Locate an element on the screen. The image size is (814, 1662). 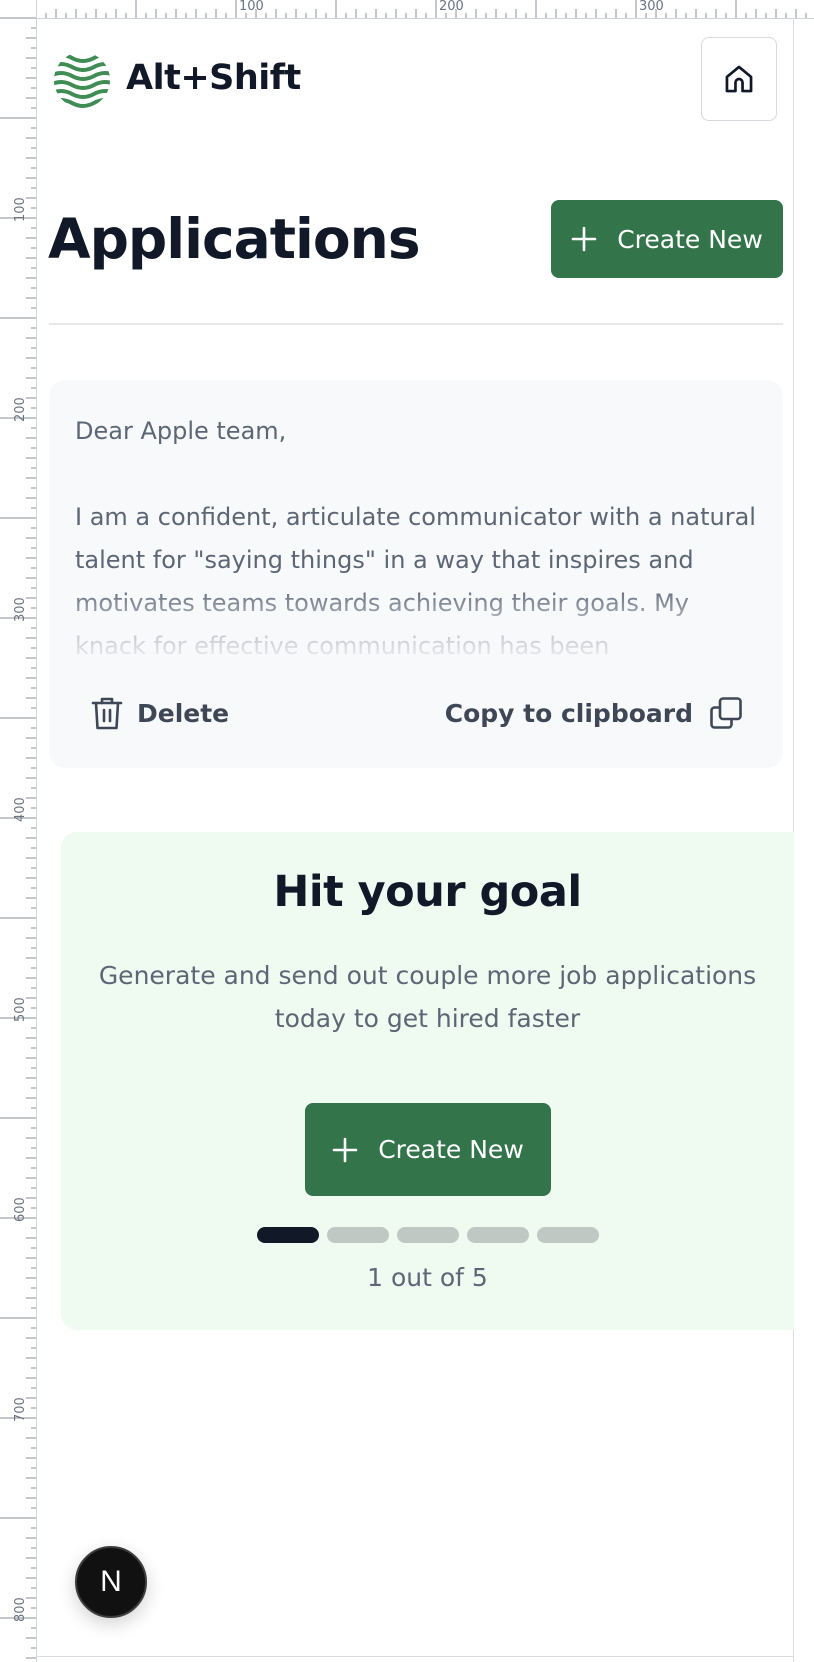
page-title: Applications is located at coordinates (234, 239).